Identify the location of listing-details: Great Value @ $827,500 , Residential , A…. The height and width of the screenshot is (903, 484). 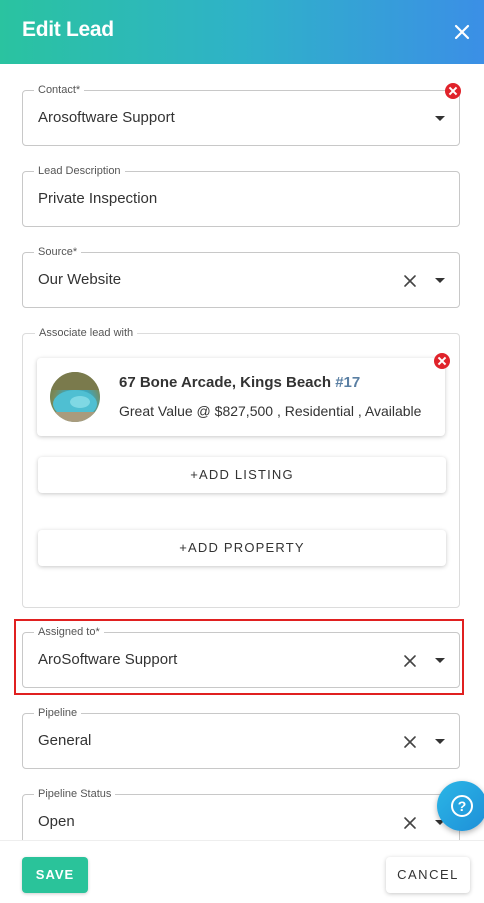
(270, 411).